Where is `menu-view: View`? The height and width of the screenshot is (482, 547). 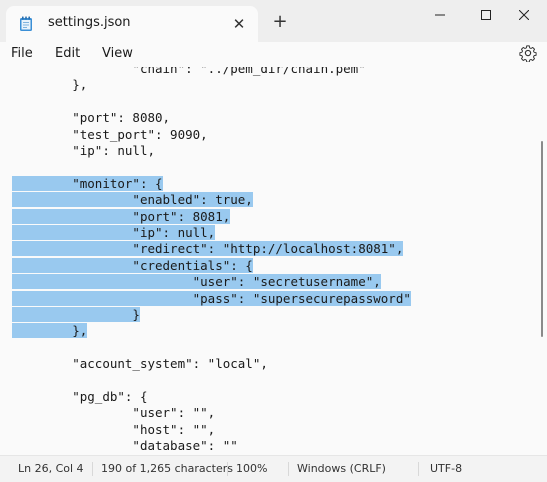 menu-view: View is located at coordinates (117, 54).